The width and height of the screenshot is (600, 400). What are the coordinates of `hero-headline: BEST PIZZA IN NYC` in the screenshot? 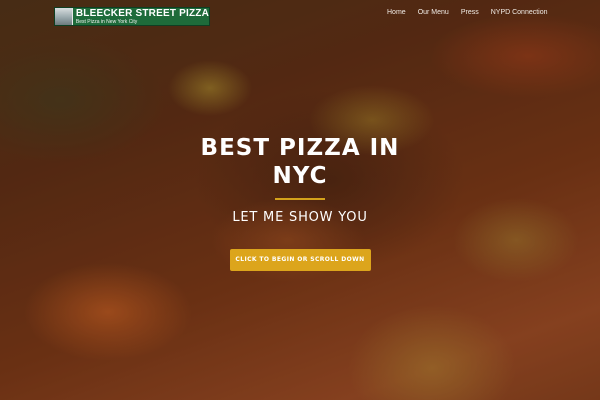 It's located at (300, 162).